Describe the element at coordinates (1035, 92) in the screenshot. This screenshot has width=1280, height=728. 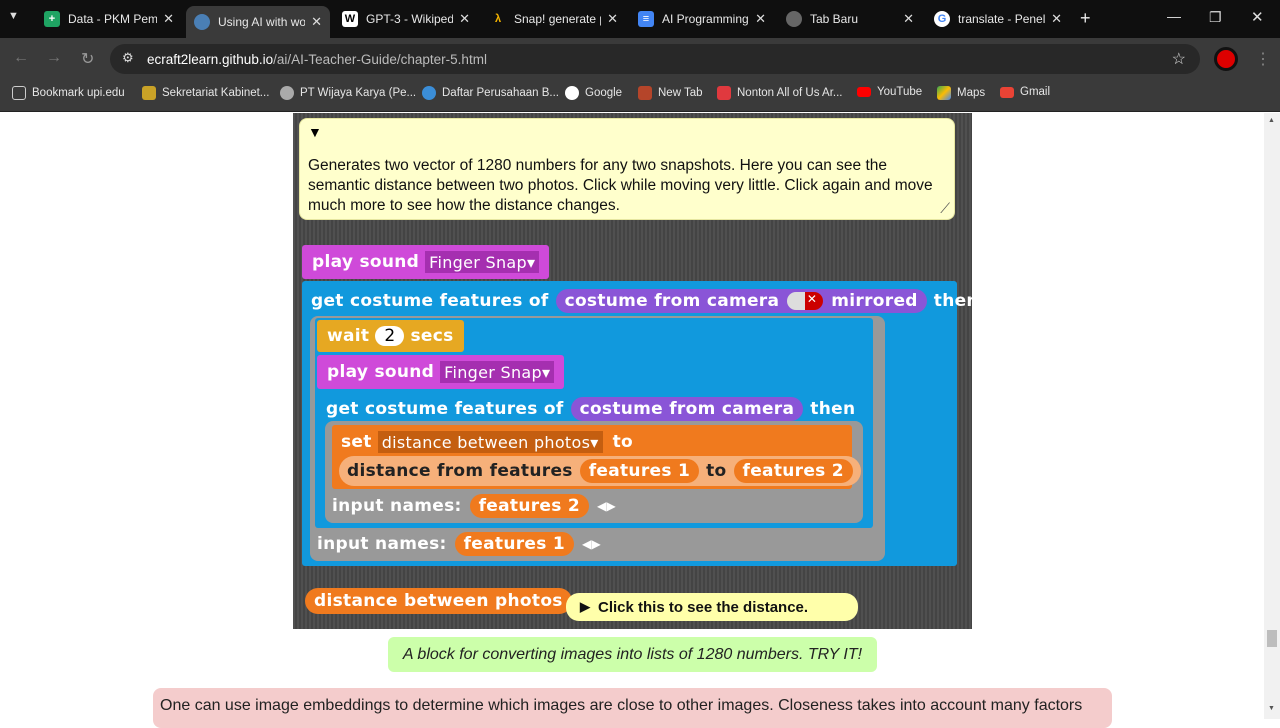
I see `bookmark-label: Gmail` at that location.